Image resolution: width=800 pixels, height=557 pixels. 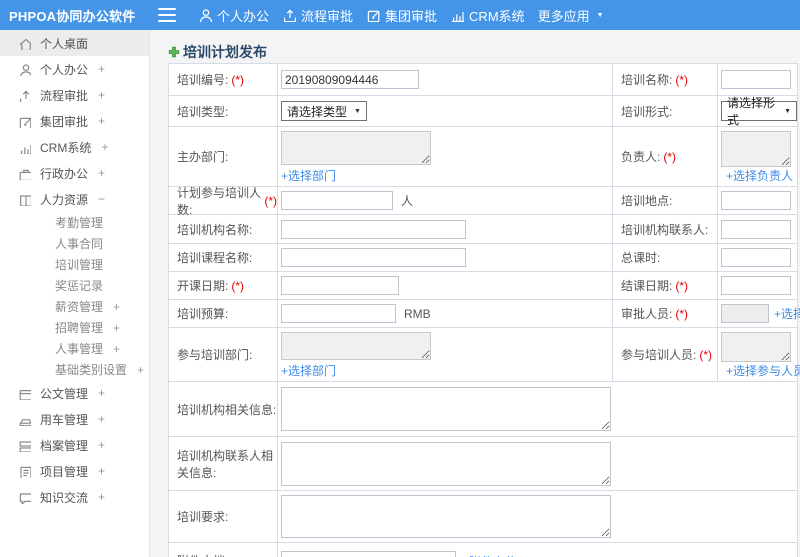 I want to click on sidebar-item-vehicle: 用车管理 +, so click(x=74, y=419).